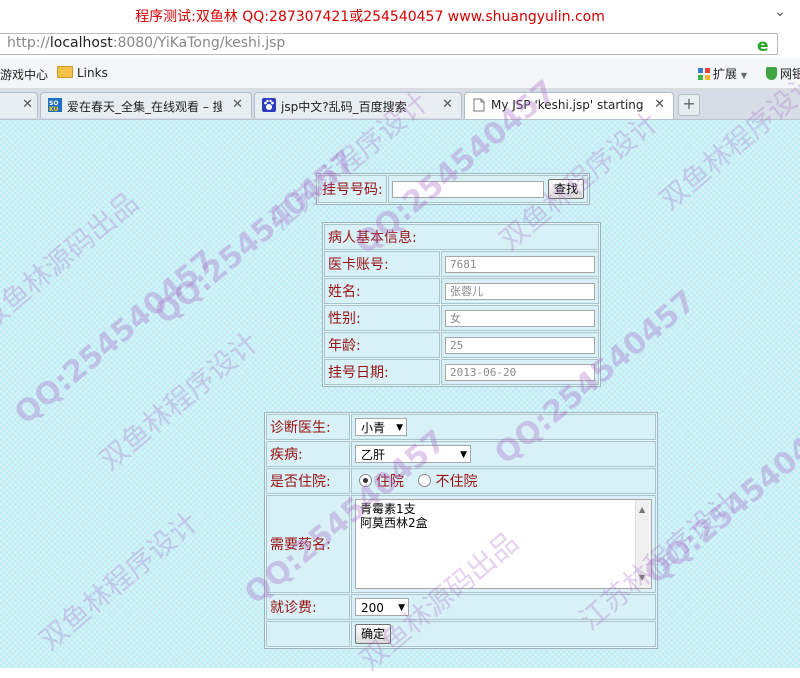 Image resolution: width=800 pixels, height=678 pixels. What do you see at coordinates (520, 318) in the screenshot?
I see `gender-field` at bounding box center [520, 318].